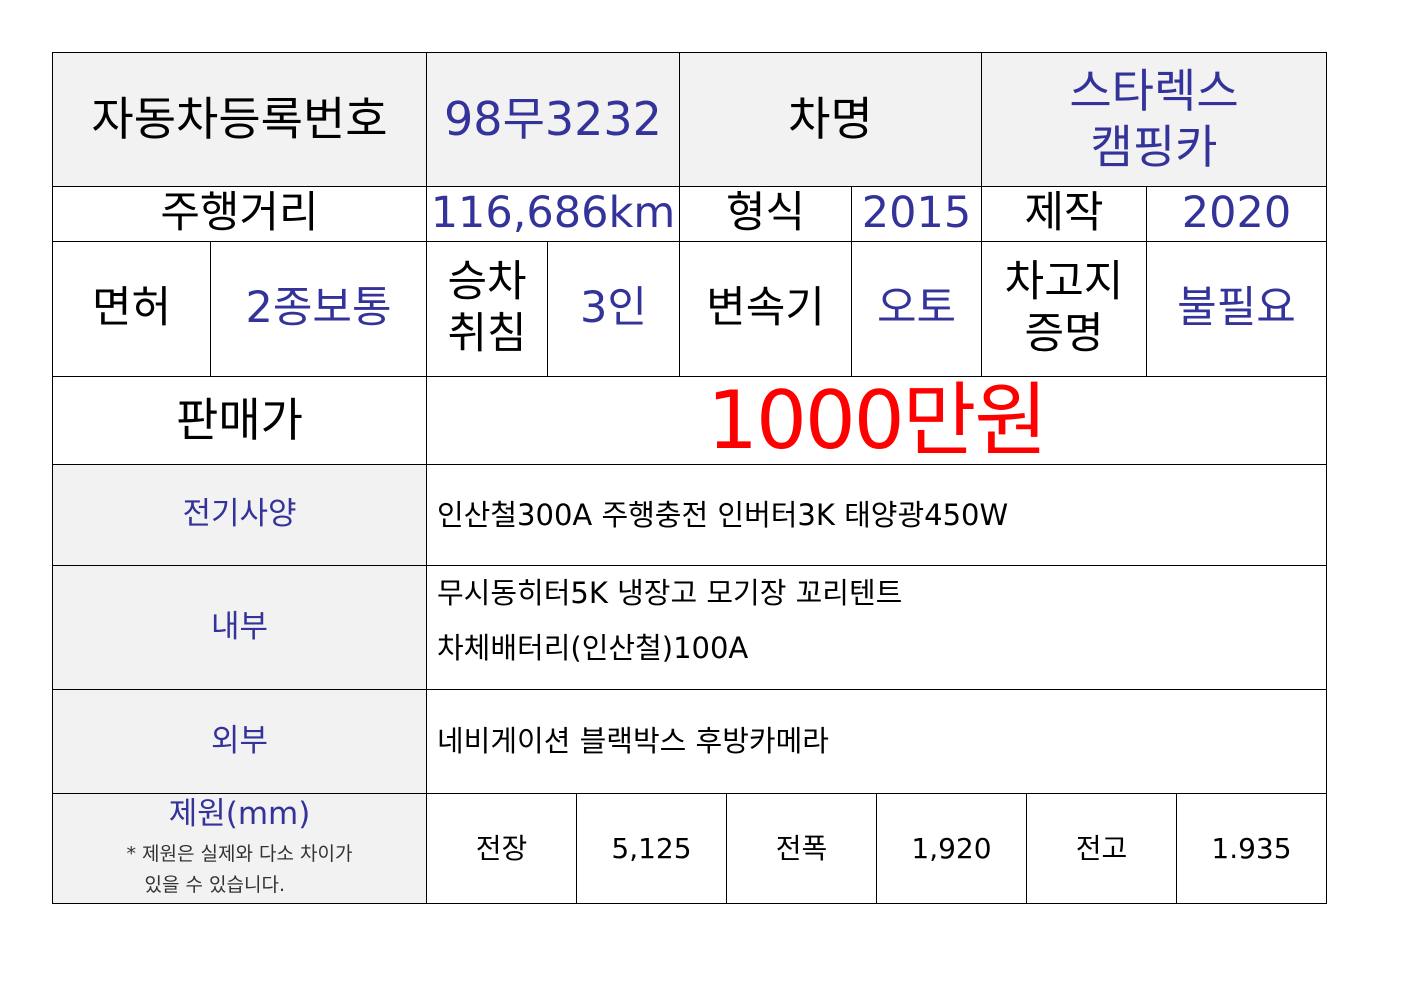 The width and height of the screenshot is (1403, 992). Describe the element at coordinates (1064, 282) in the screenshot. I see `garage-proof-label-line1: 차고지` at that location.